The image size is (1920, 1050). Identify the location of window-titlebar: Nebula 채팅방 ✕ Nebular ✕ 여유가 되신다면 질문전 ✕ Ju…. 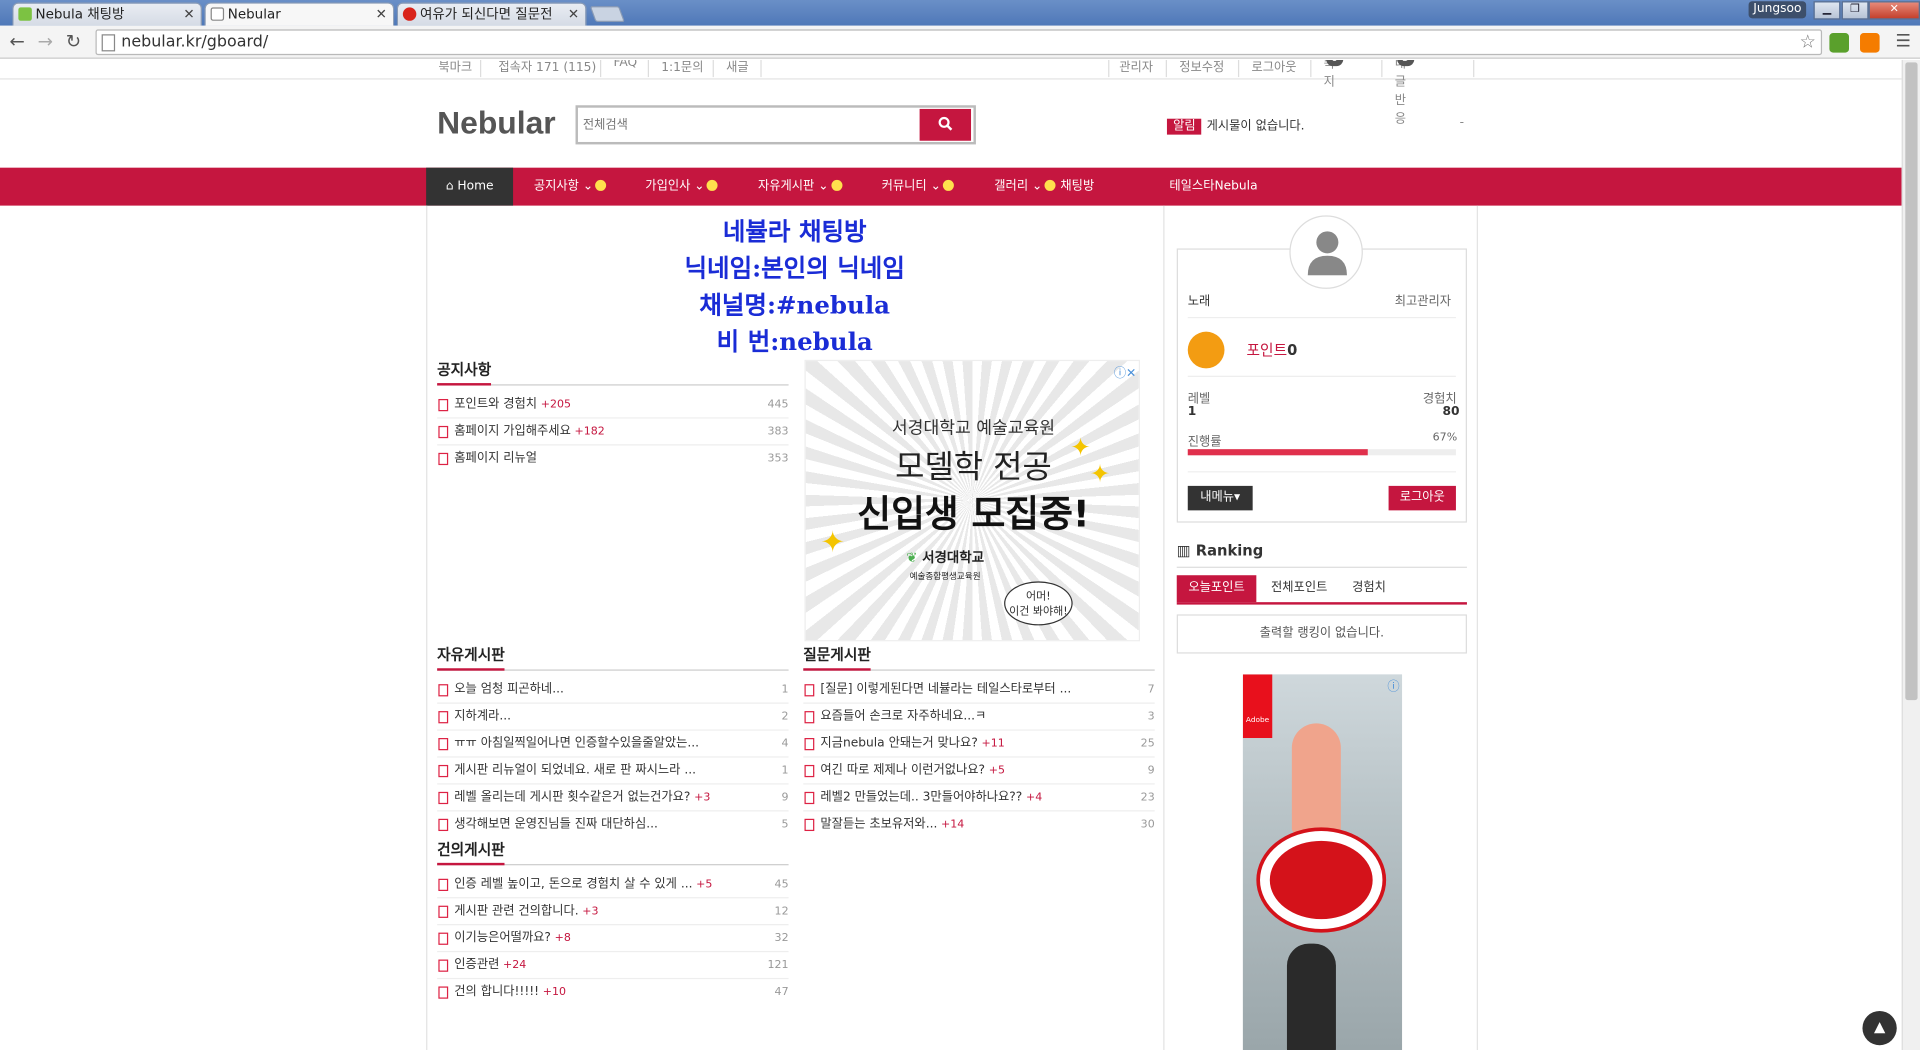
(960, 13).